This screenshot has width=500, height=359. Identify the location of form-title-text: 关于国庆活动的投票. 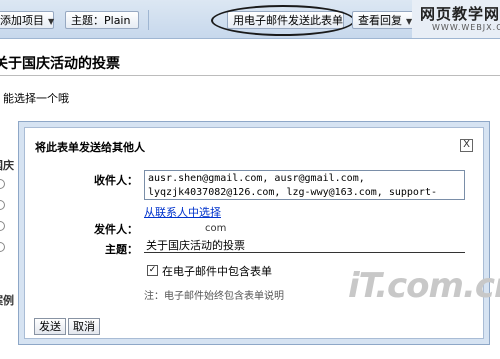
(60, 64).